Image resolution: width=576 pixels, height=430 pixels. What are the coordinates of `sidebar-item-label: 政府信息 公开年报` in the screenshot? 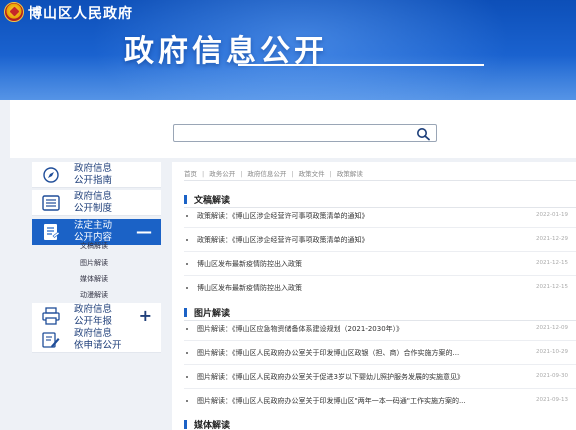 It's located at (93, 315).